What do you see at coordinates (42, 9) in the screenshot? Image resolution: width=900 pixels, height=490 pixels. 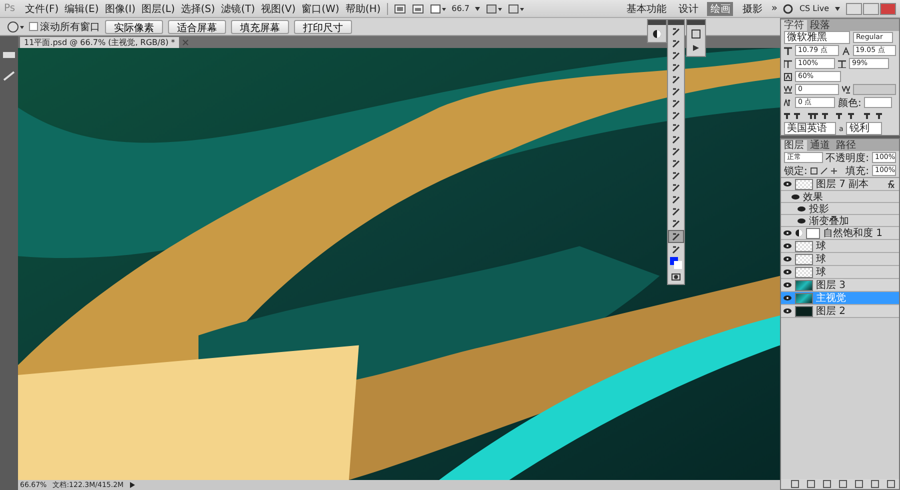 I see `menu-item: 文件(F)` at bounding box center [42, 9].